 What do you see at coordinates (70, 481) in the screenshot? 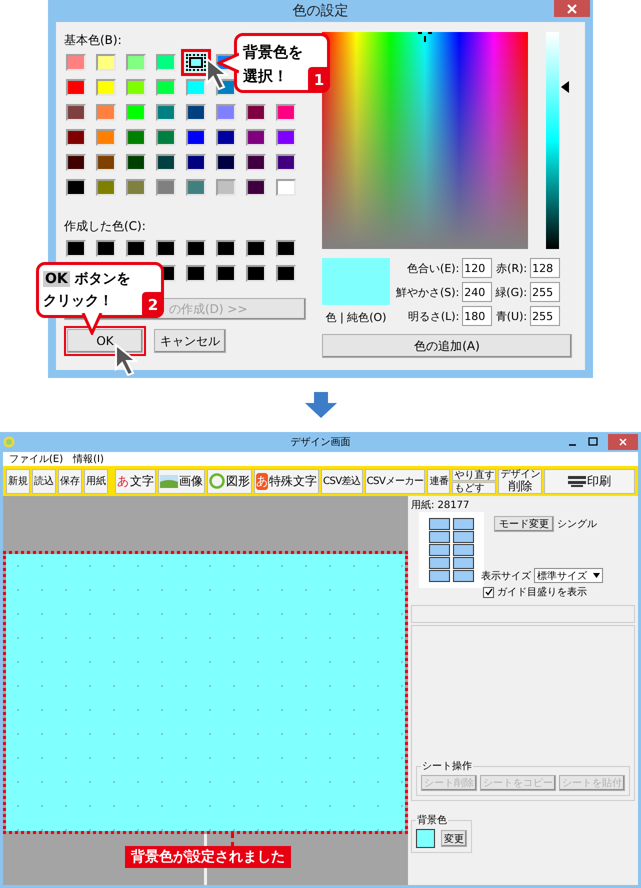
I see `toolbar-button: 保存` at bounding box center [70, 481].